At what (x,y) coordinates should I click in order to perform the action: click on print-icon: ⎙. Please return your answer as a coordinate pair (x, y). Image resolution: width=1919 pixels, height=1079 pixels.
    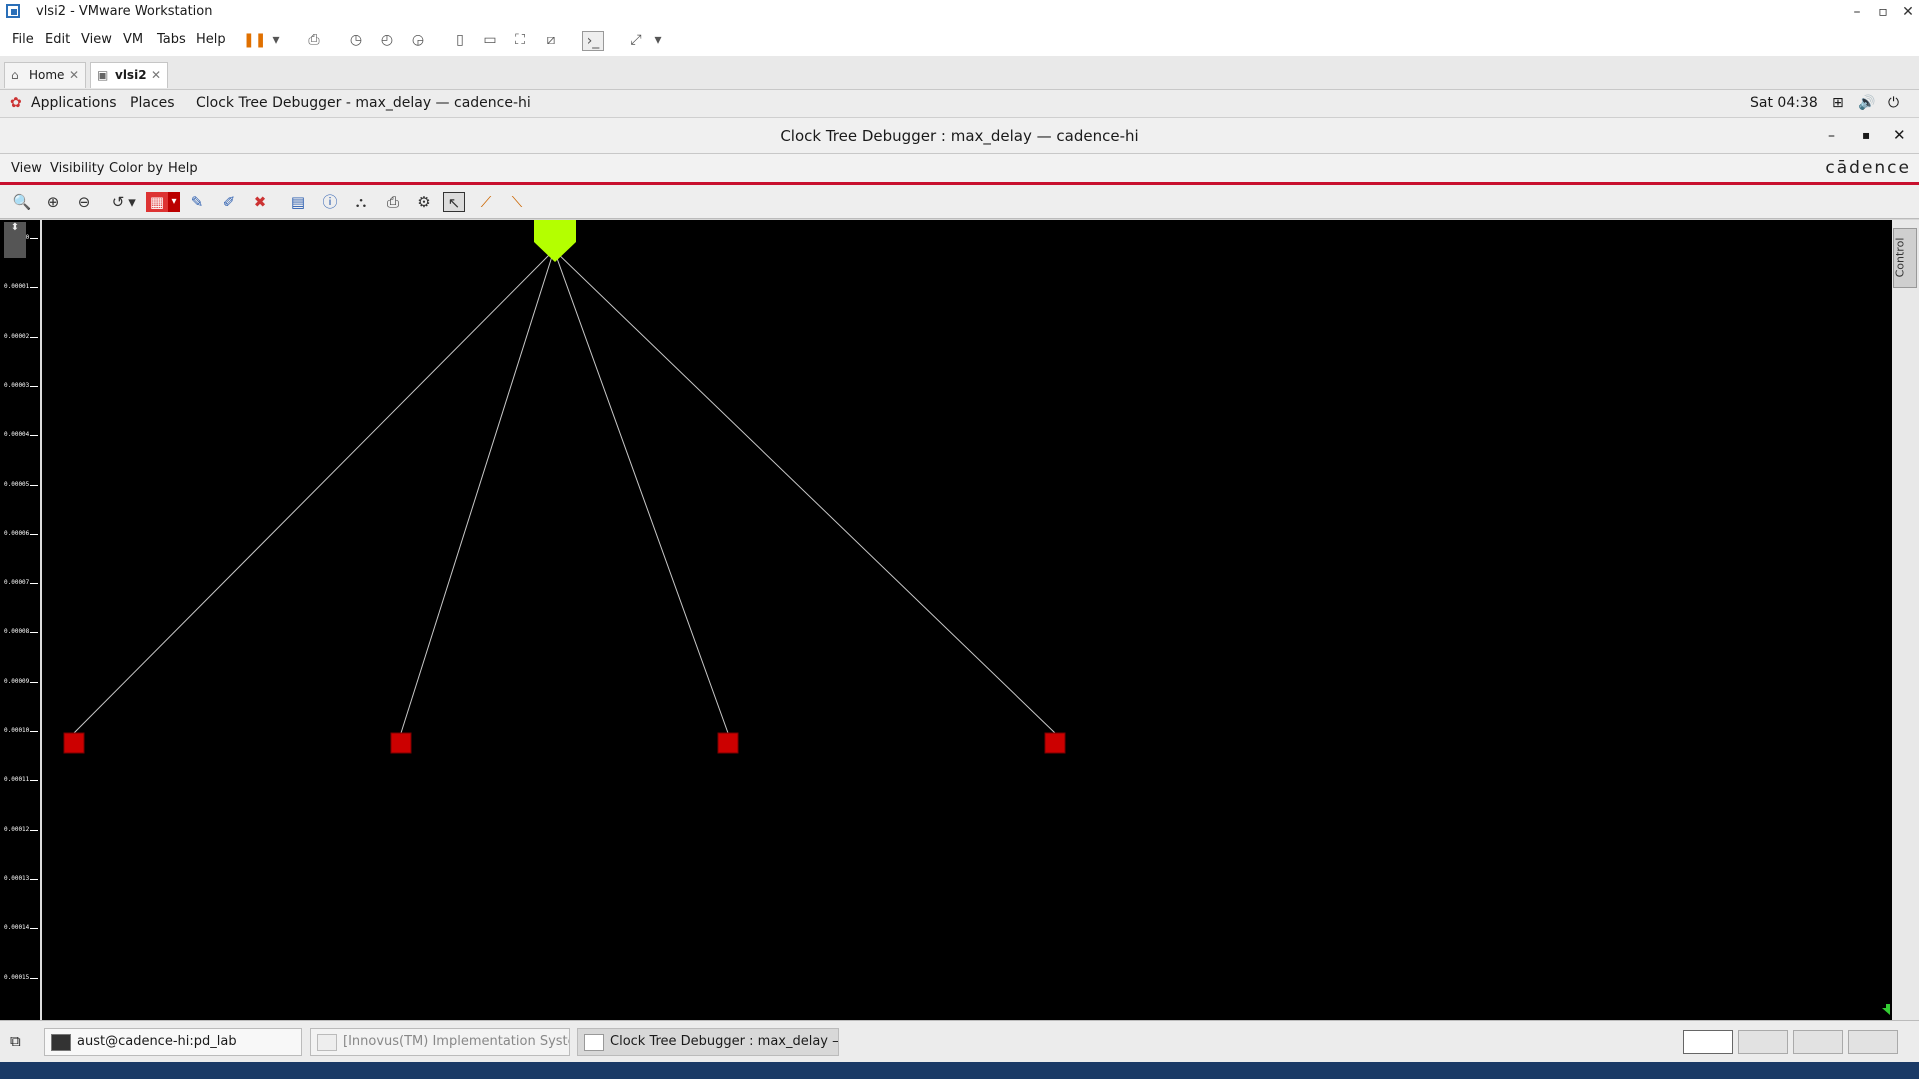
    Looking at the image, I should click on (393, 202).